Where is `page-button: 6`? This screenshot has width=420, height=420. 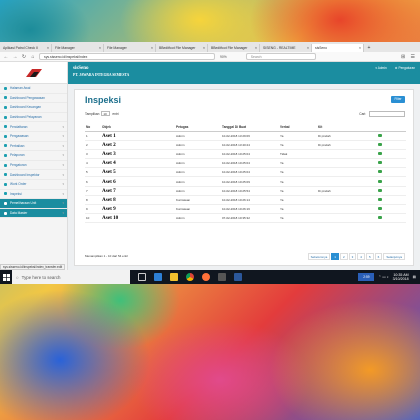 page-button: 6 is located at coordinates (378, 256).